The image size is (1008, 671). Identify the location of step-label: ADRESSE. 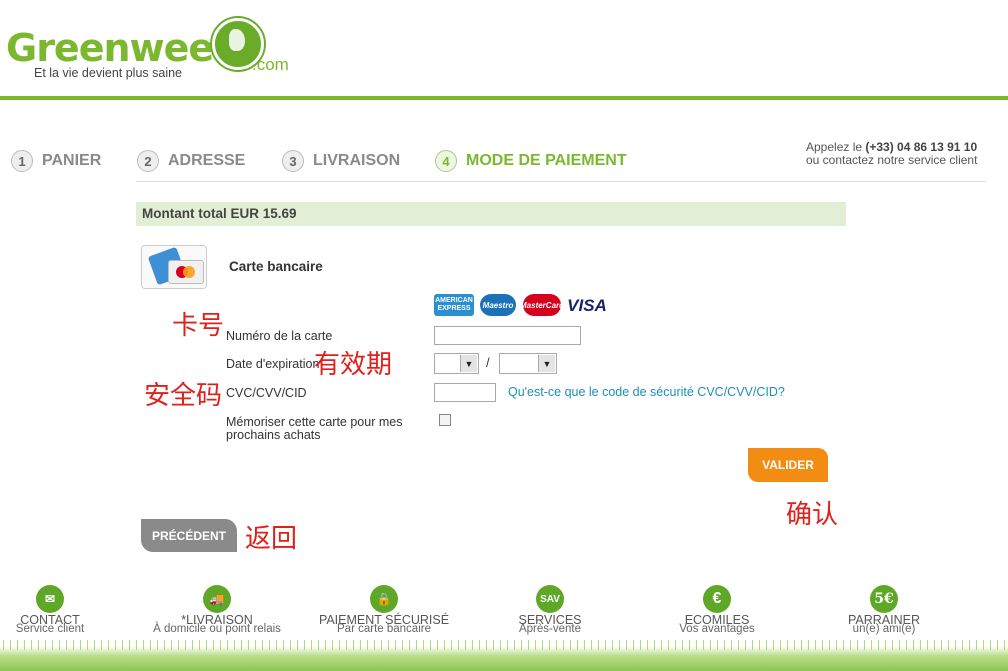
(207, 160).